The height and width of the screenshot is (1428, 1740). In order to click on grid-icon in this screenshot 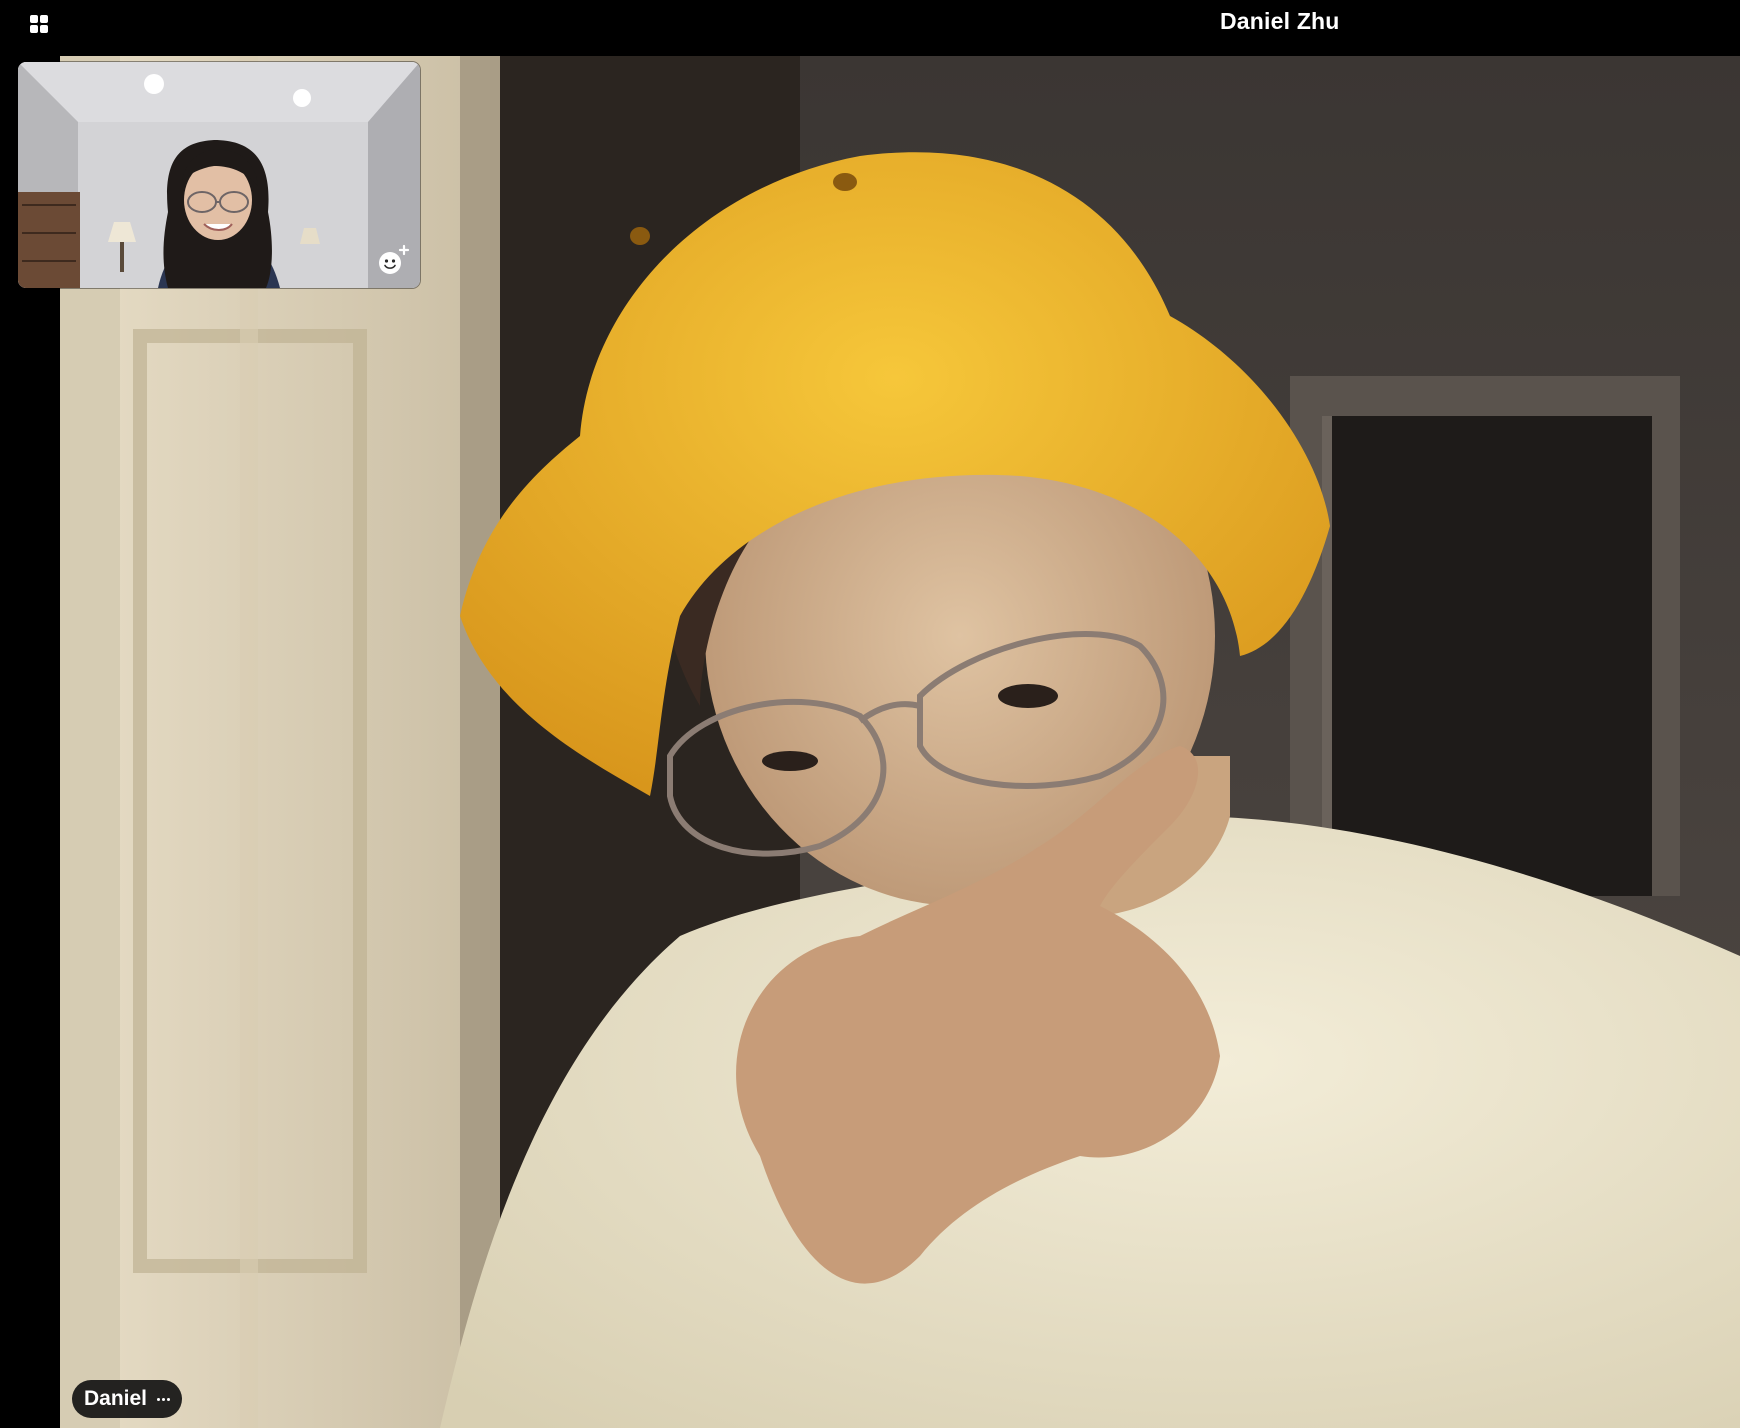, I will do `click(39, 24)`.